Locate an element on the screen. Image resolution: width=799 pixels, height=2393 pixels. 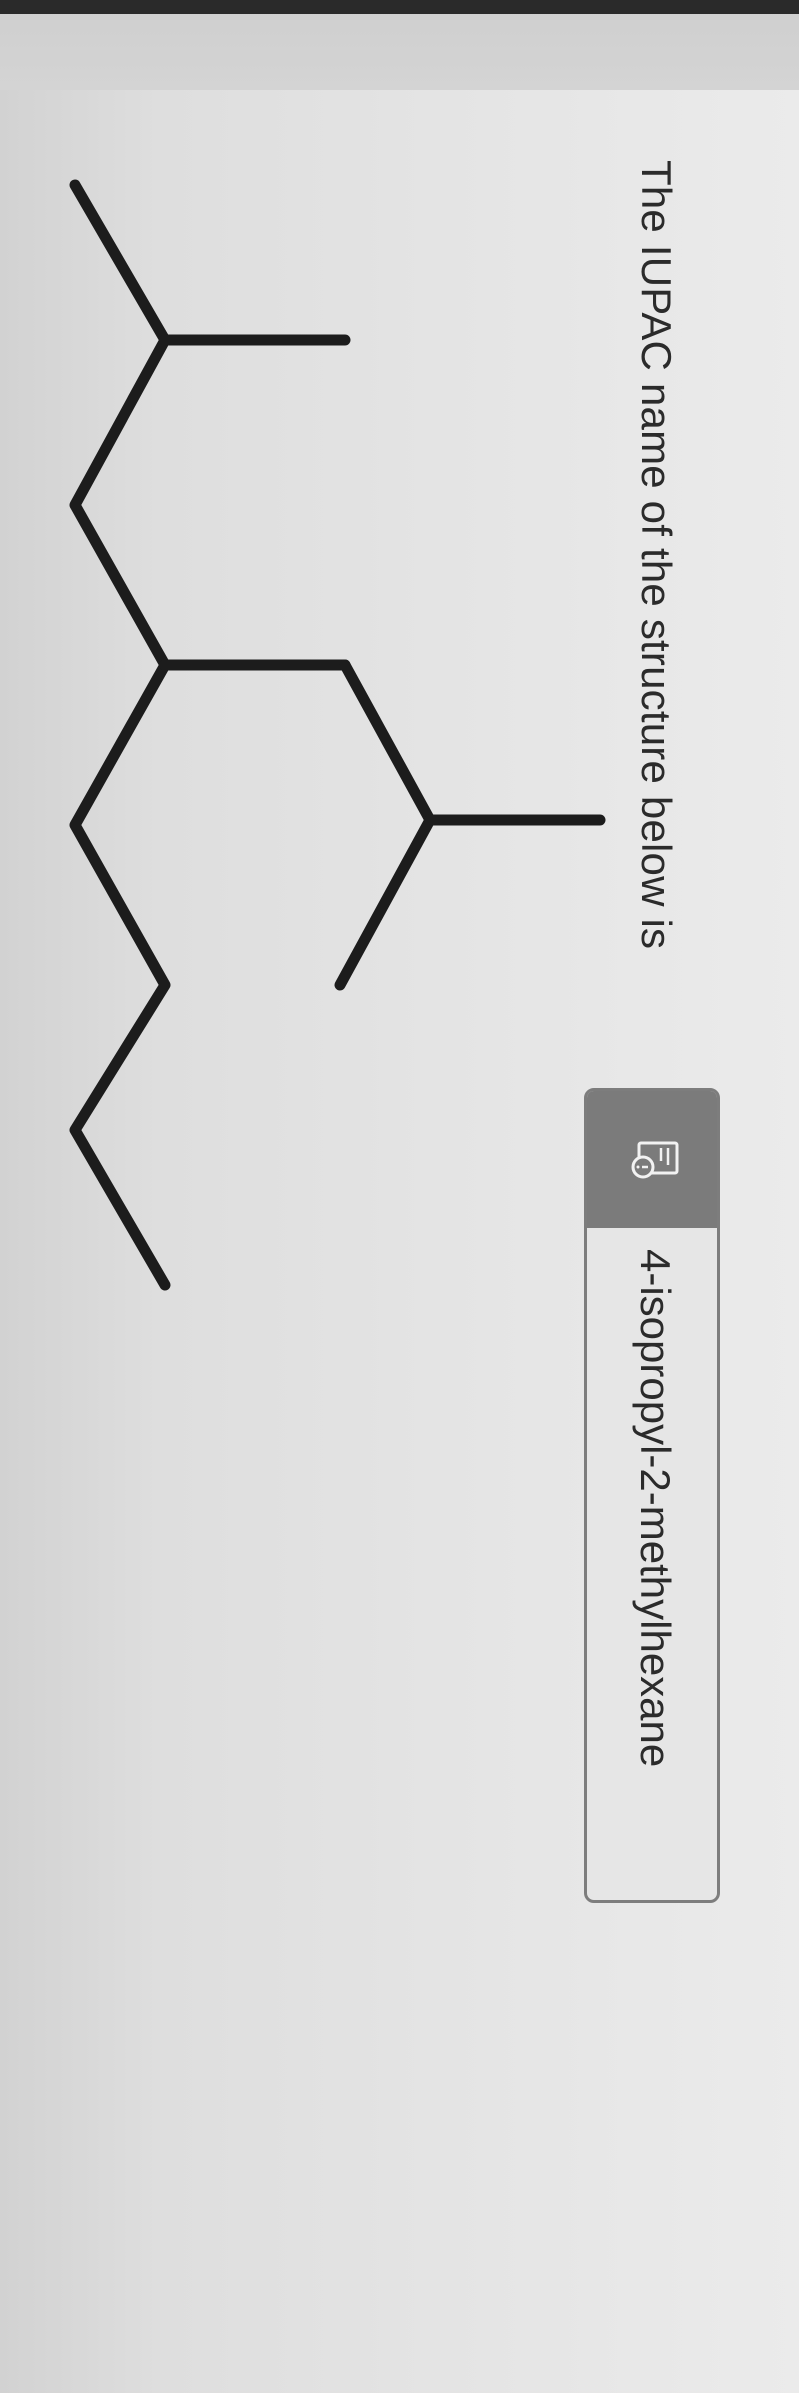
question-text: The IUPAC name of the structure below is is located at coordinates (656, 555).